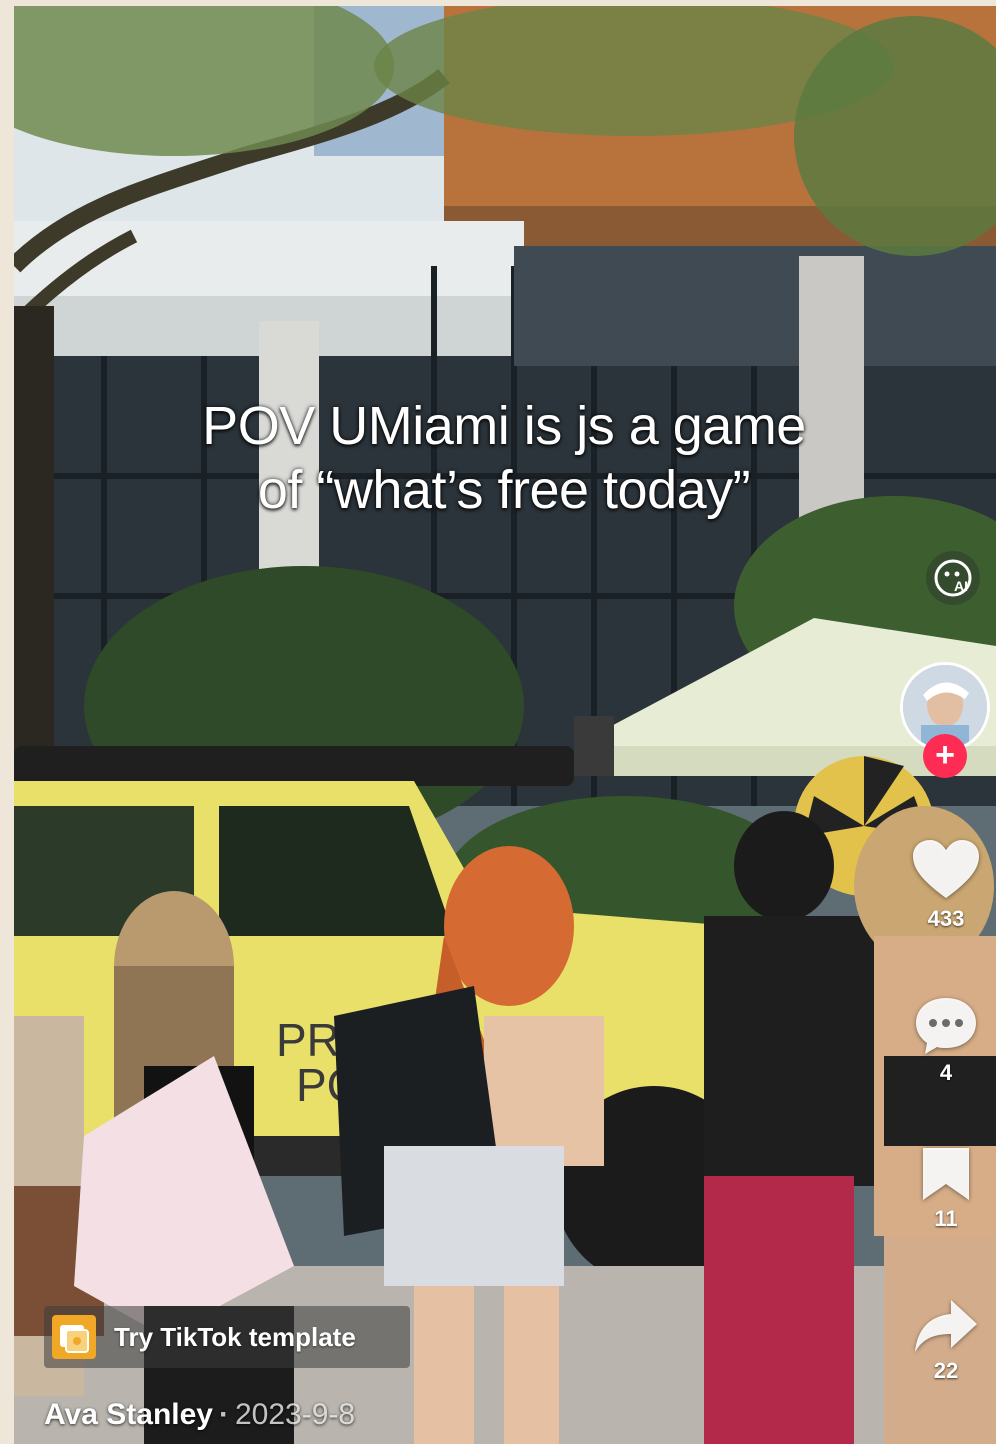  Describe the element at coordinates (946, 1072) in the screenshot. I see `comment-count: 4` at that location.